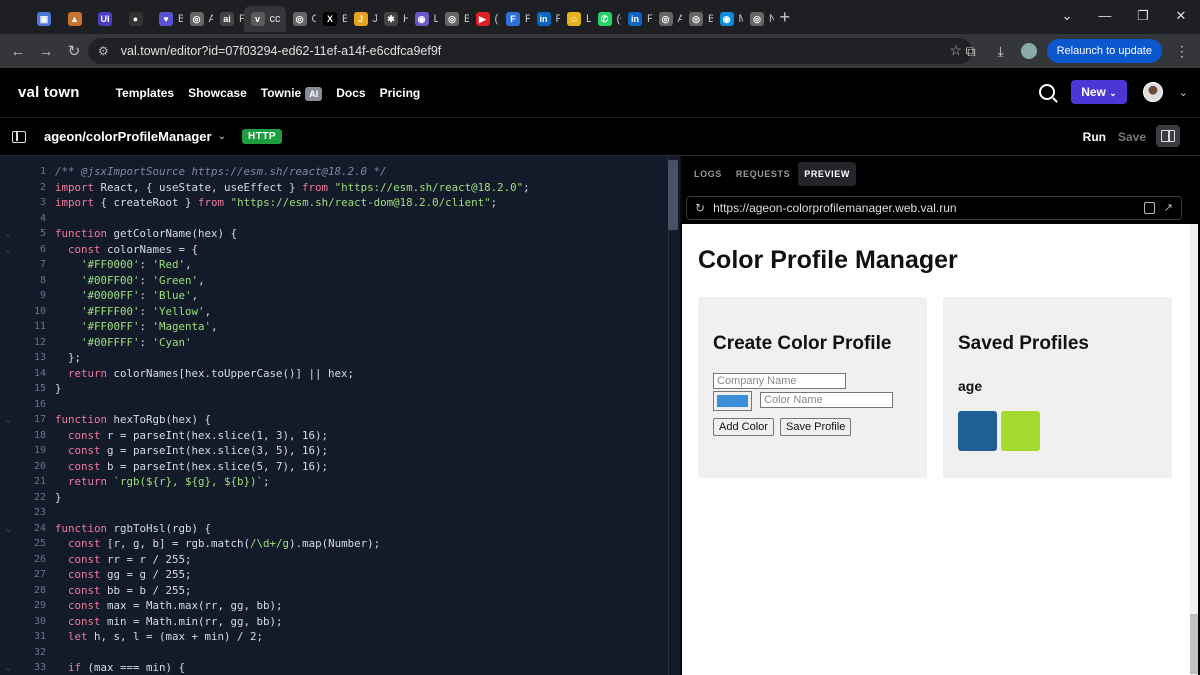 The image size is (1200, 675). What do you see at coordinates (49, 92) in the screenshot?
I see `valtown-logo: val town` at bounding box center [49, 92].